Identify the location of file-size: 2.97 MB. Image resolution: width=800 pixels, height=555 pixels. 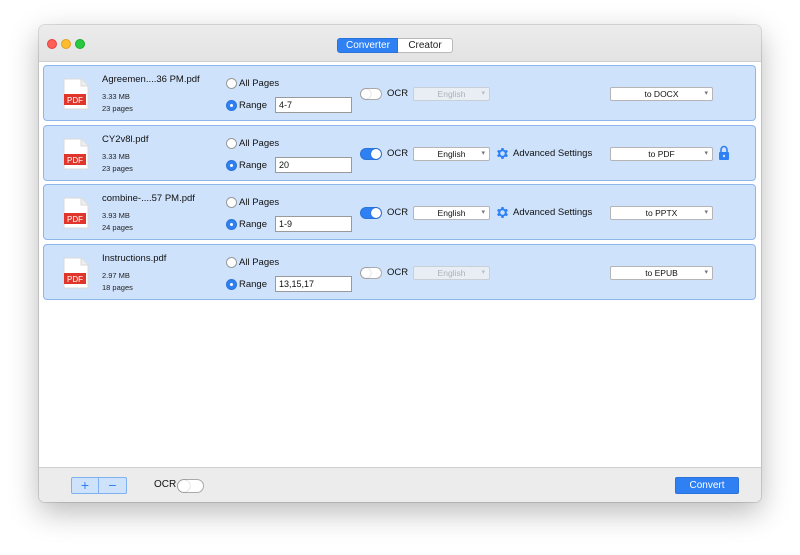
(116, 275).